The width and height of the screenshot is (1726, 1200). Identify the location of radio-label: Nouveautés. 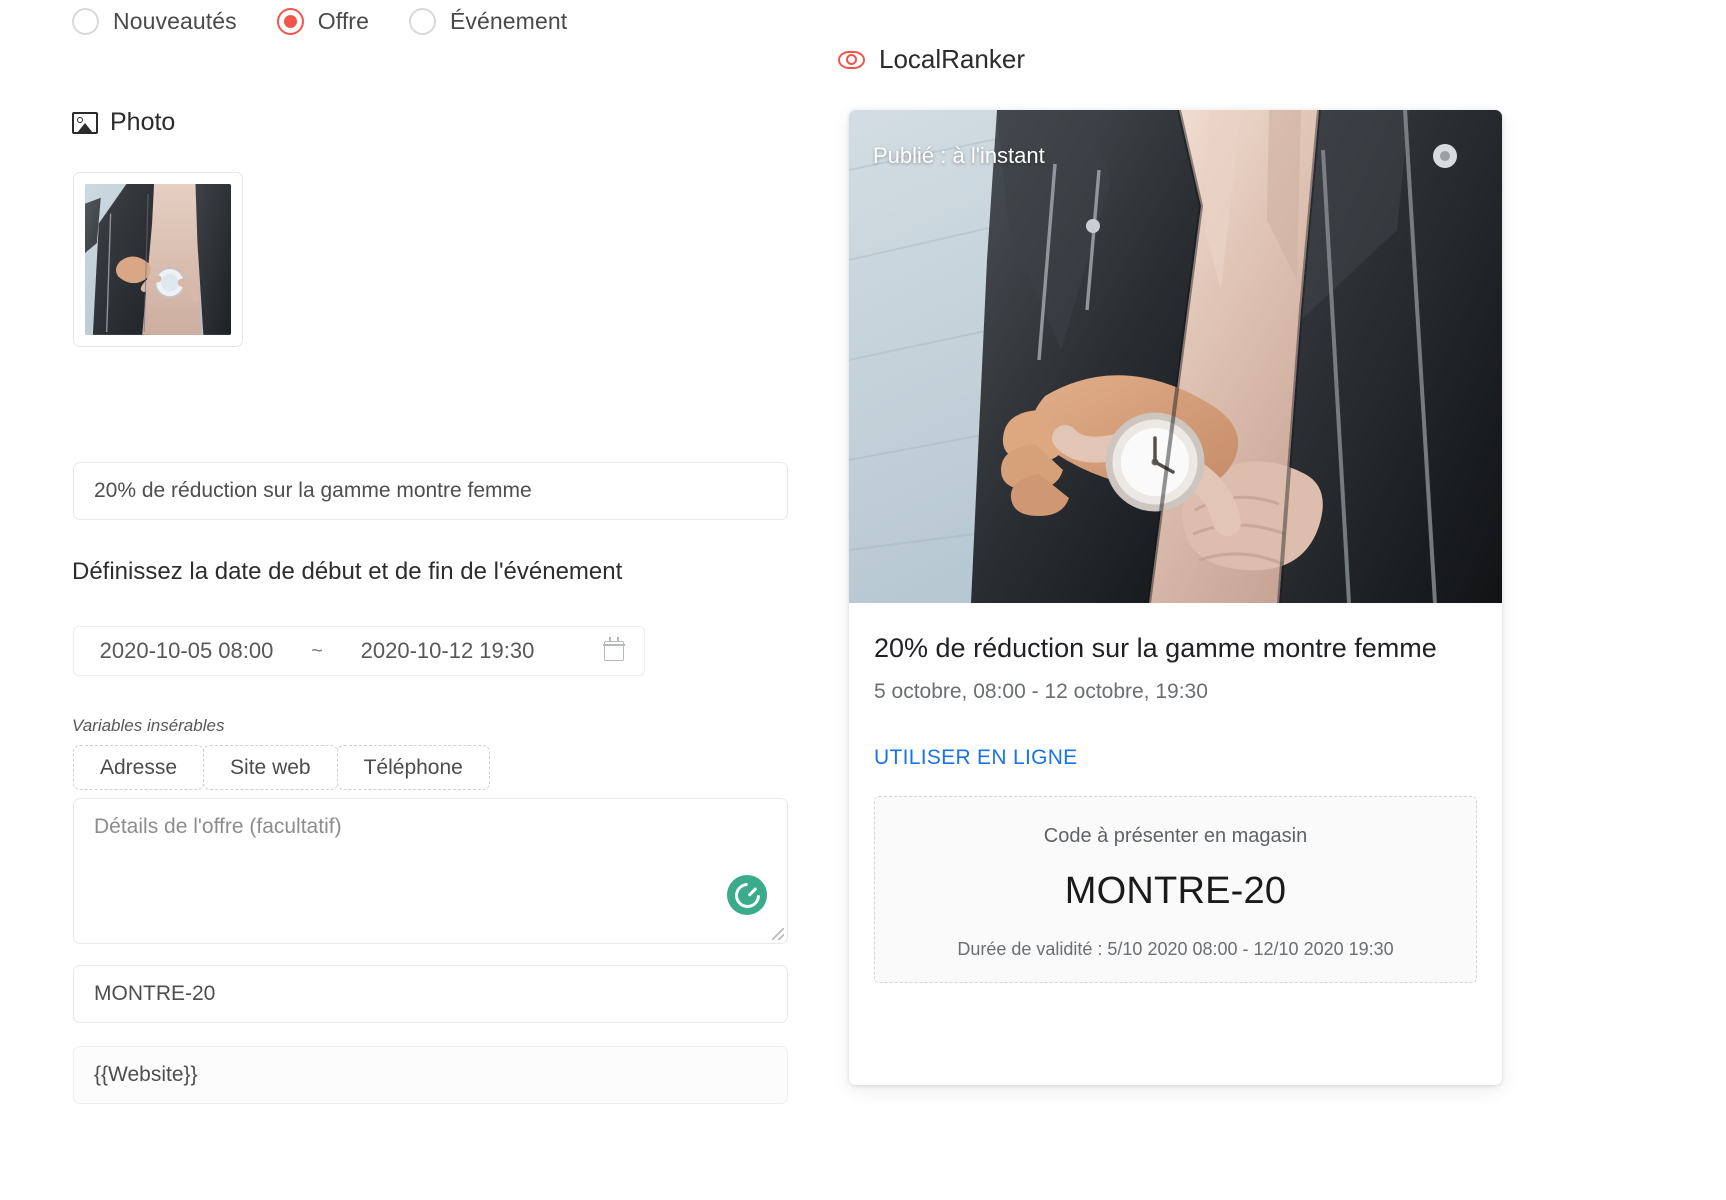
(175, 21).